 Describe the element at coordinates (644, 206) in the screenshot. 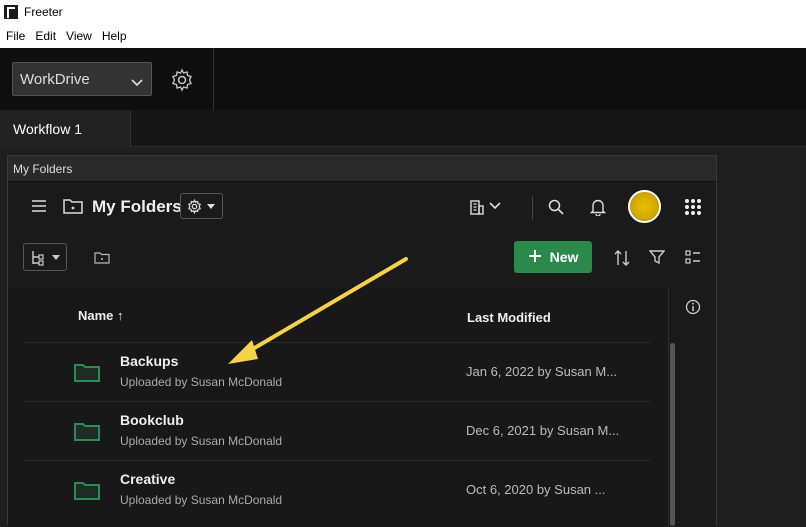

I see `avatar` at that location.